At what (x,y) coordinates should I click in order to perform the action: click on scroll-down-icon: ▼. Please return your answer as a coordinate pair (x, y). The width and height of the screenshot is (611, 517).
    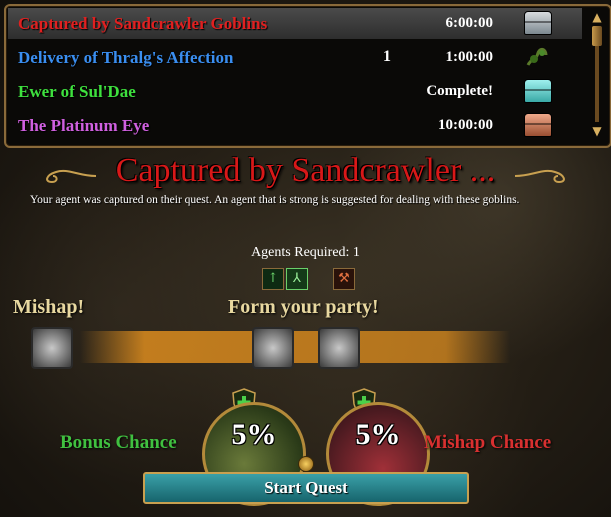
    Looking at the image, I should click on (597, 131).